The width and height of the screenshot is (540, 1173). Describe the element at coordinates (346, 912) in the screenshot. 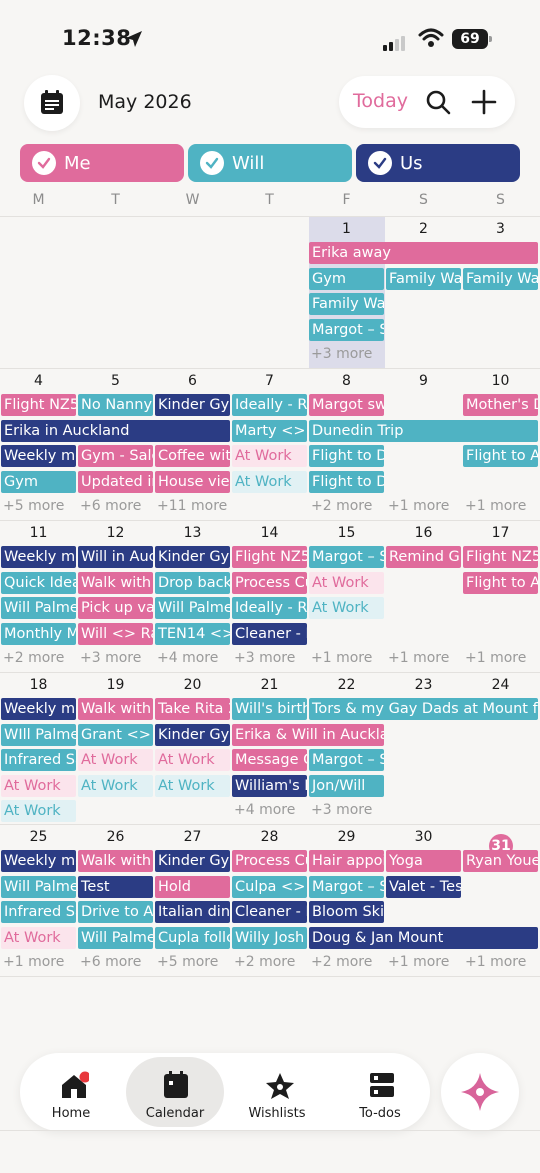

I see `event-chip: Bloom Skir` at that location.